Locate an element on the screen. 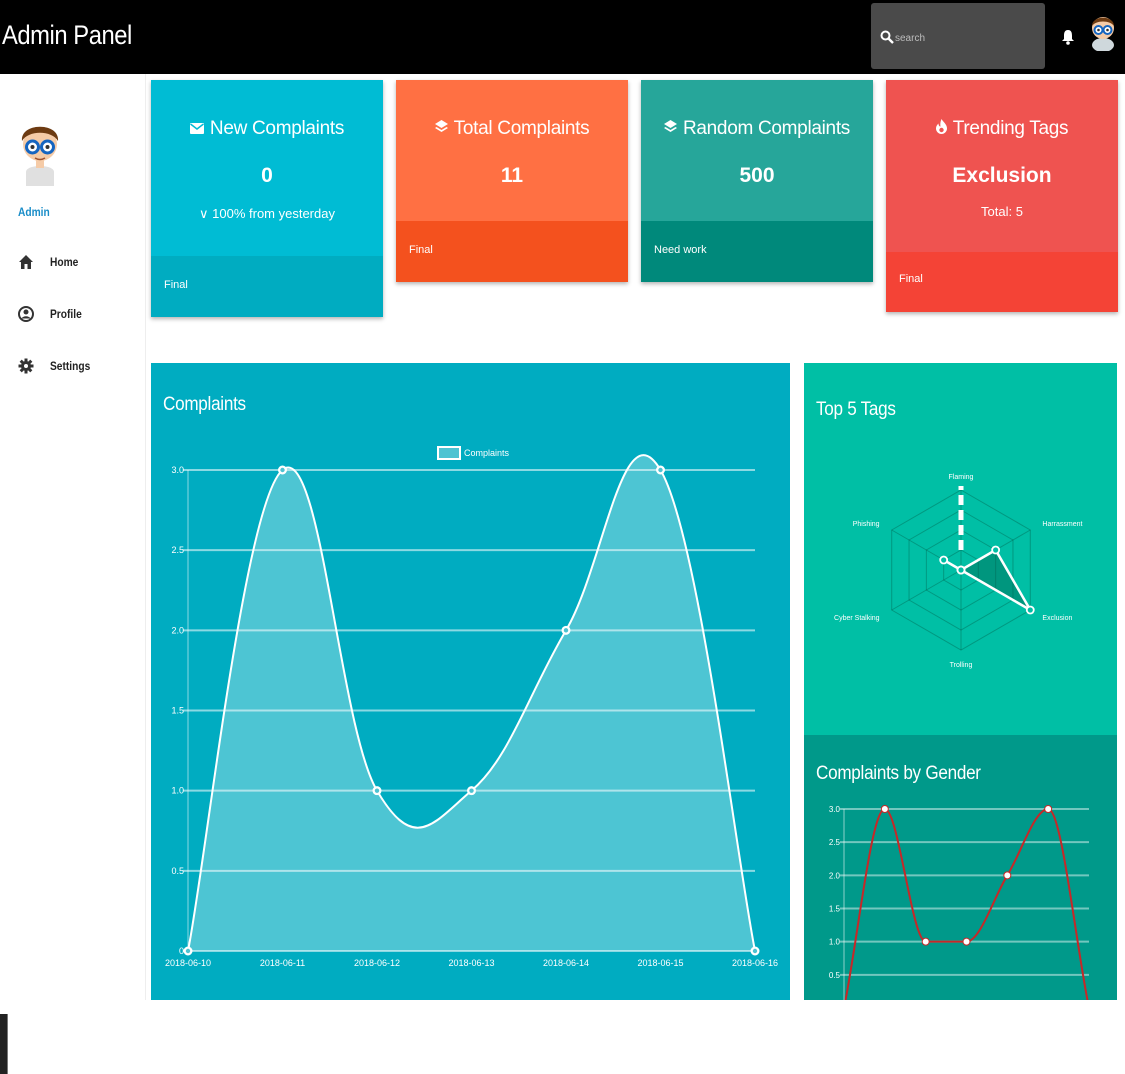 Image resolution: width=1125 pixels, height=1074 pixels. radar-axis-label: Cyber Stalking is located at coordinates (857, 618).